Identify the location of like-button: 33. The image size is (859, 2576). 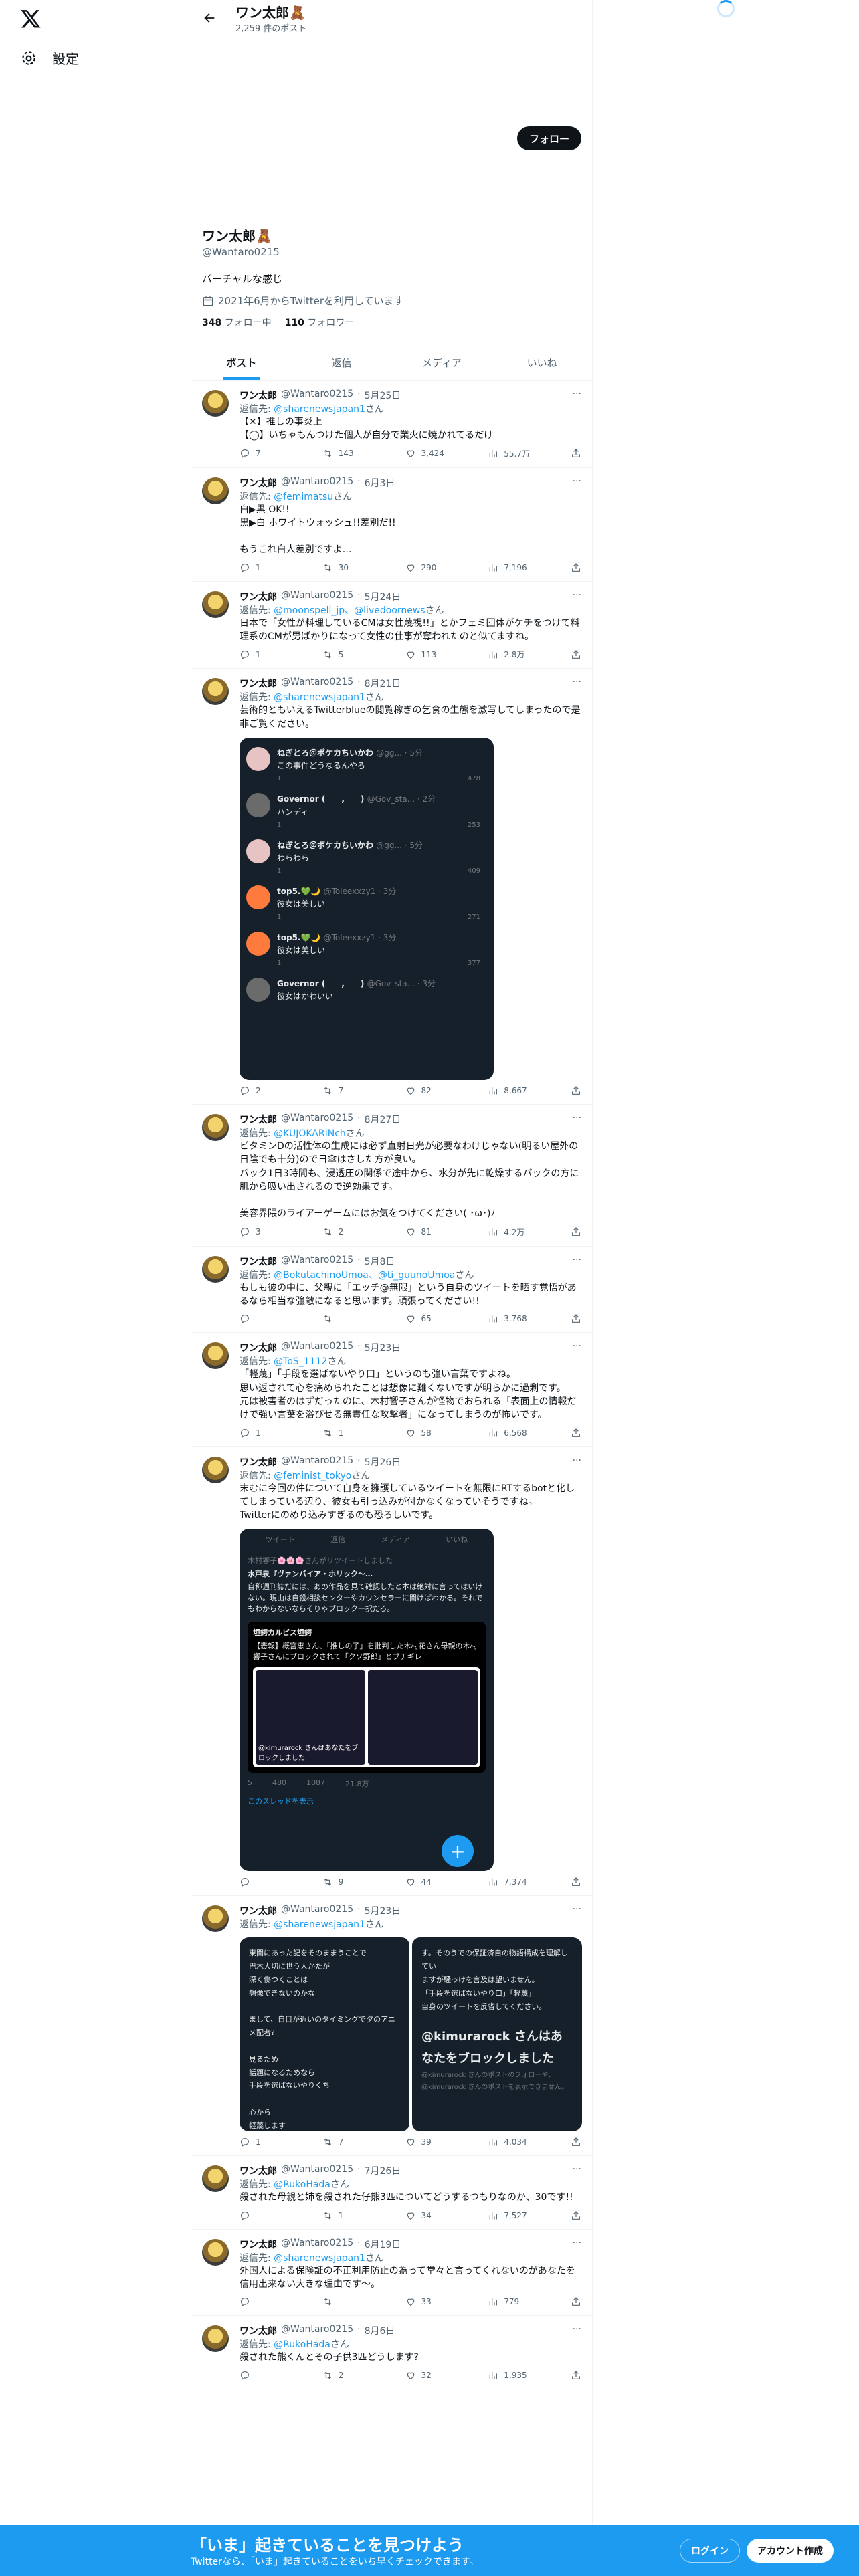
(435, 2301).